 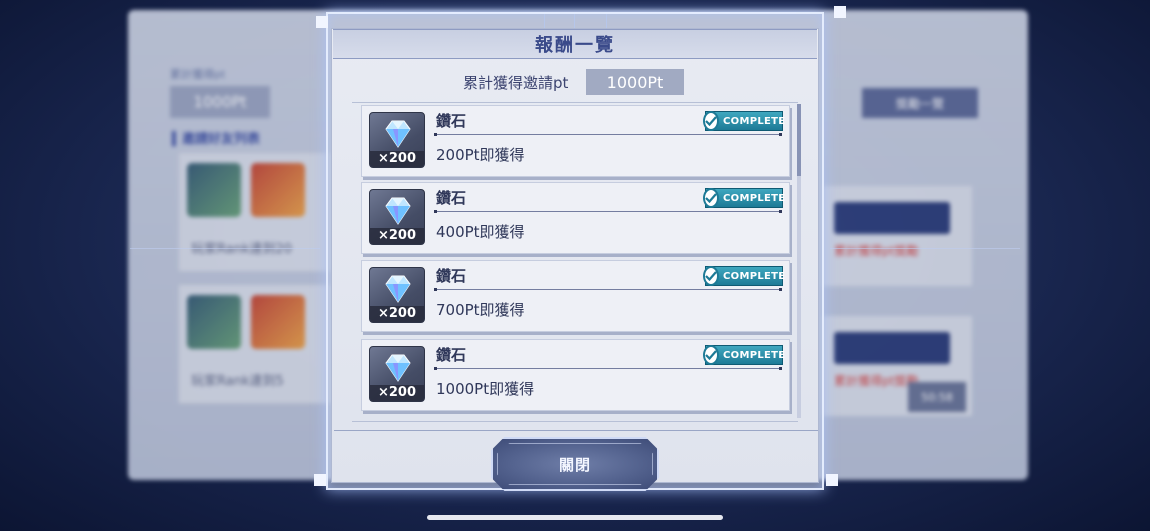 I want to click on accumulated-pt-value: 1000Pt, so click(x=635, y=82).